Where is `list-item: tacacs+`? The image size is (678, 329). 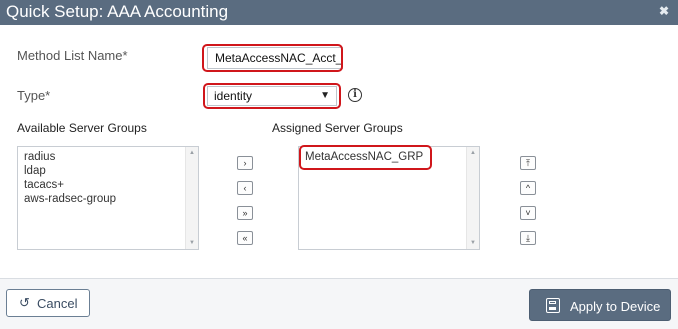 list-item: tacacs+ is located at coordinates (70, 185).